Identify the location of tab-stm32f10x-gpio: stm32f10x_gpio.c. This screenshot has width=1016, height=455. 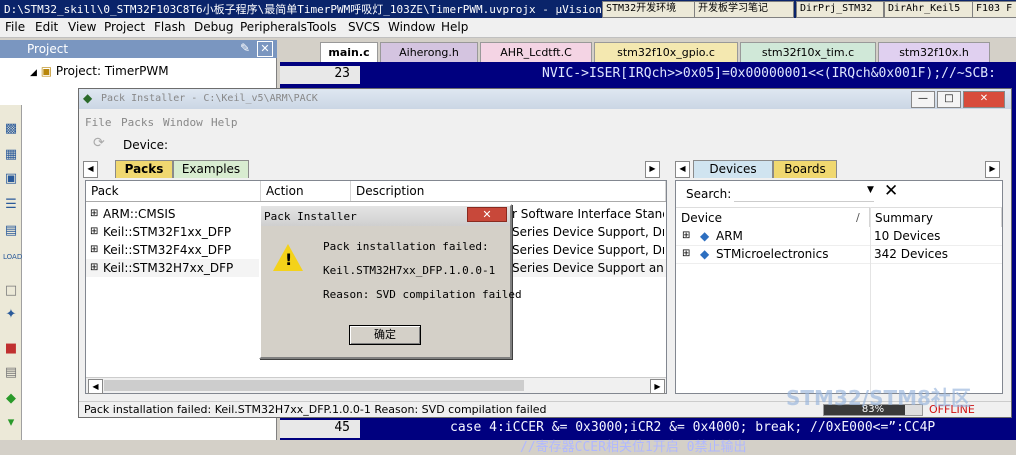
(666, 52).